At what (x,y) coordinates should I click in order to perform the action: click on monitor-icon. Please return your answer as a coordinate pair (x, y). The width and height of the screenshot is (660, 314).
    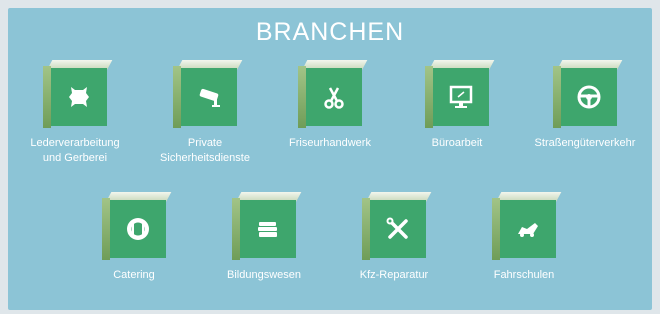
    Looking at the image, I should click on (461, 97).